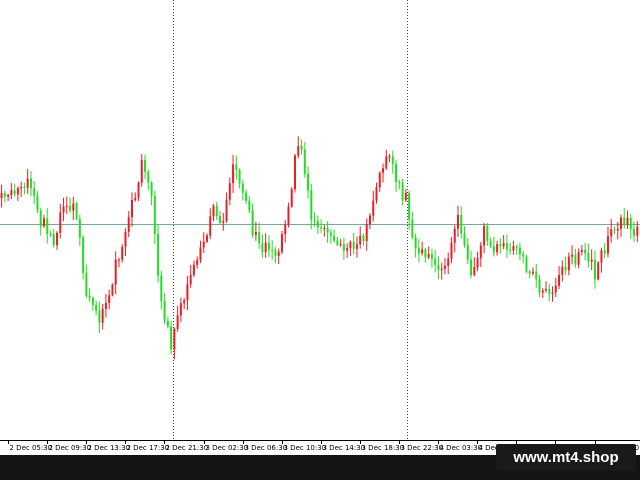 The image size is (640, 480). What do you see at coordinates (383, 448) in the screenshot?
I see `x-tick-label: 3 Dec 18:30` at bounding box center [383, 448].